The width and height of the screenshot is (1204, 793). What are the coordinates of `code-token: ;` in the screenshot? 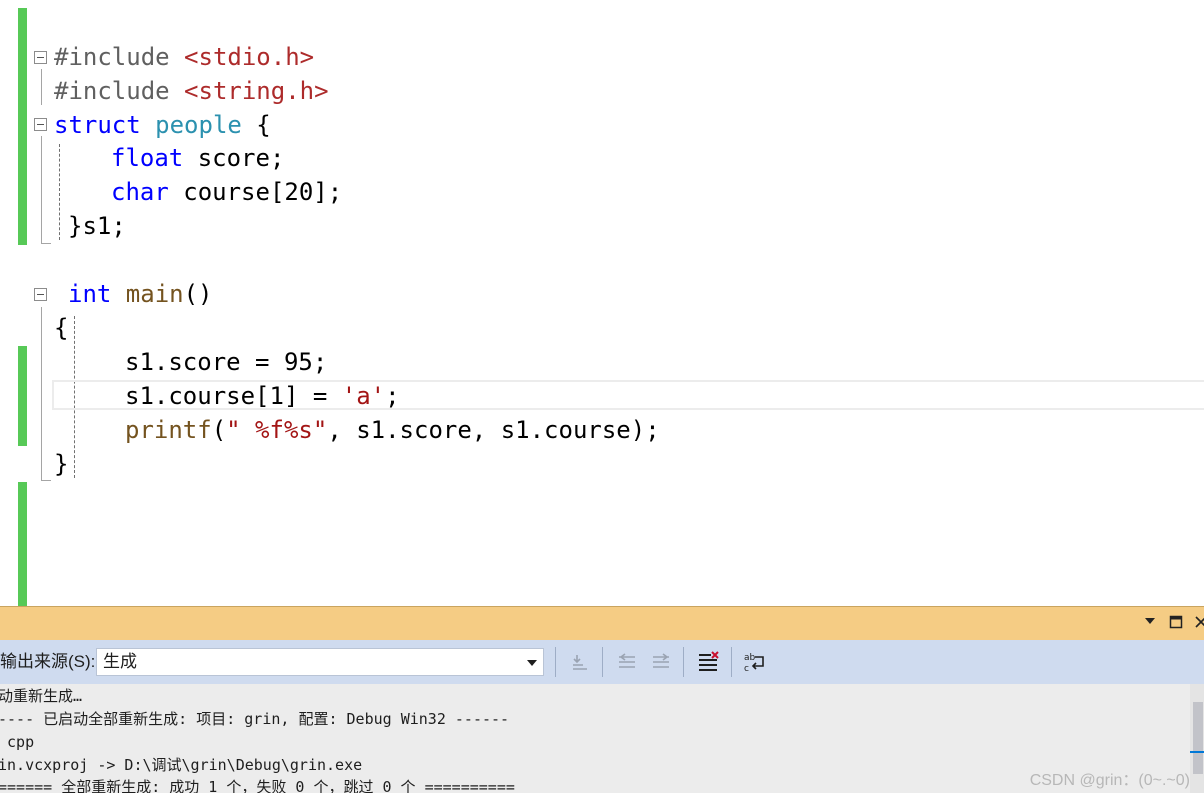 It's located at (392, 396).